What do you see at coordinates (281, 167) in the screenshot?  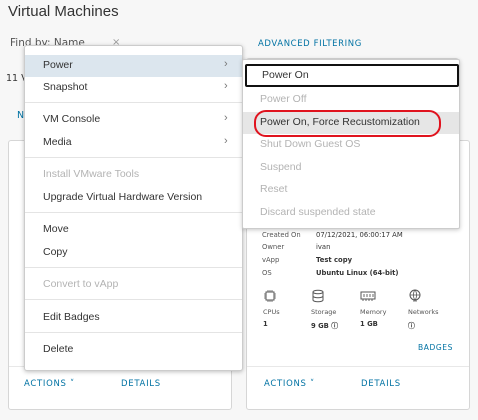 I see `submenu-item-label: Suspend` at bounding box center [281, 167].